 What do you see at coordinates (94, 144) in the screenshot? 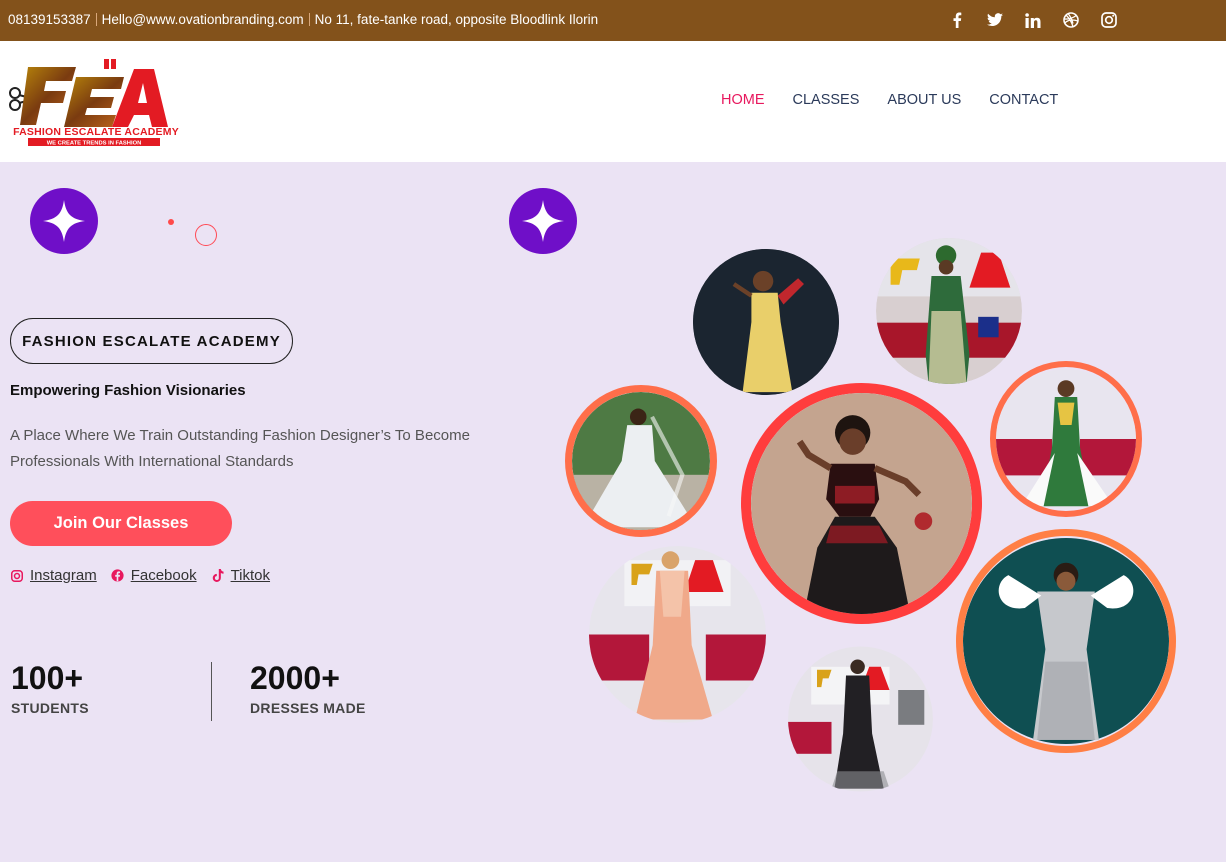
I see `logo-tagline: WE CREATE TRENDS IN FASHION` at bounding box center [94, 144].